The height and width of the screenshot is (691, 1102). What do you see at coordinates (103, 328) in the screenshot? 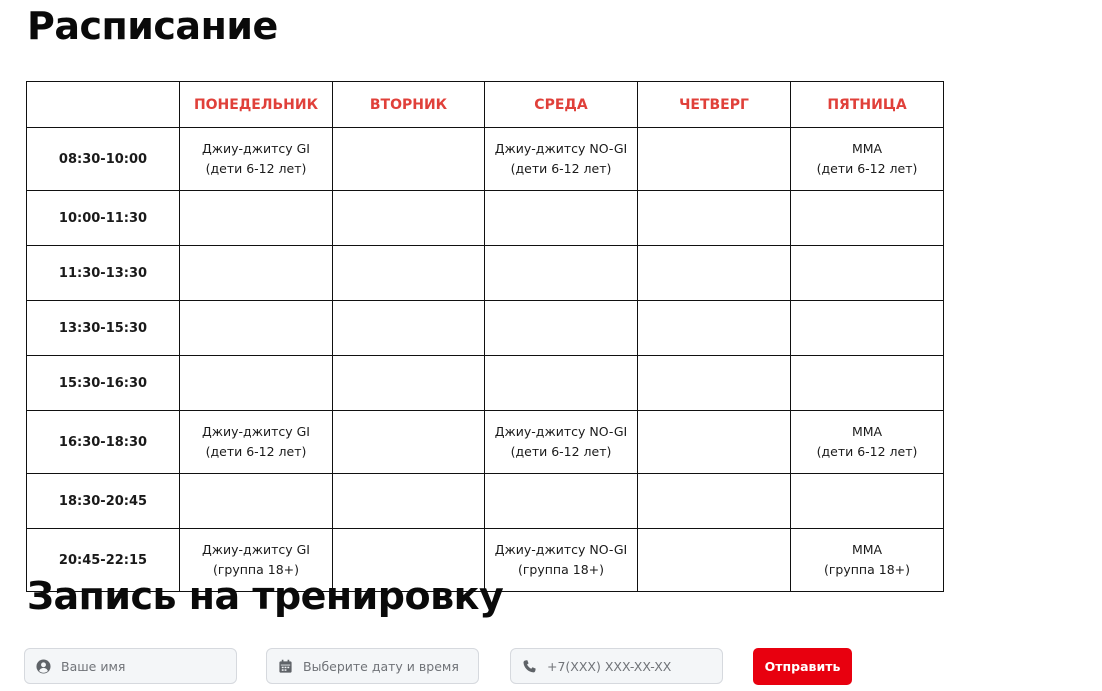
I see `time-slot: 13:30-15:30` at bounding box center [103, 328].